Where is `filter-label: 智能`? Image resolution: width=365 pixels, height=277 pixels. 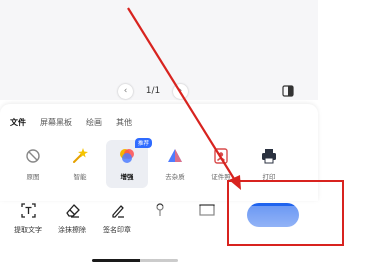 filter-label: 智能 is located at coordinates (80, 177).